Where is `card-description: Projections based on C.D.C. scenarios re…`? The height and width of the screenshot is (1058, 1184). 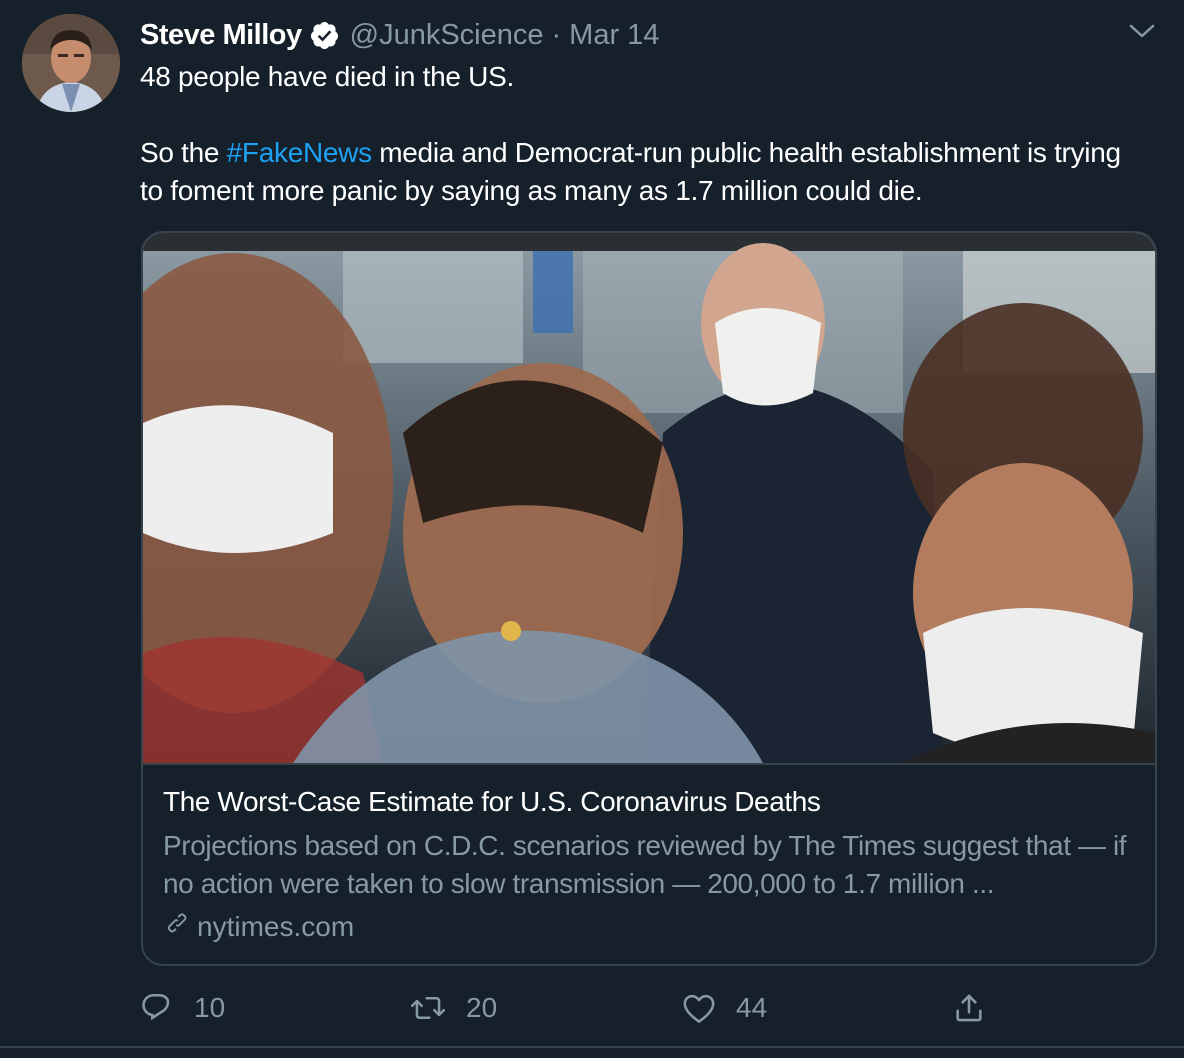
card-description: Projections based on C.D.C. scenarios re… is located at coordinates (645, 864).